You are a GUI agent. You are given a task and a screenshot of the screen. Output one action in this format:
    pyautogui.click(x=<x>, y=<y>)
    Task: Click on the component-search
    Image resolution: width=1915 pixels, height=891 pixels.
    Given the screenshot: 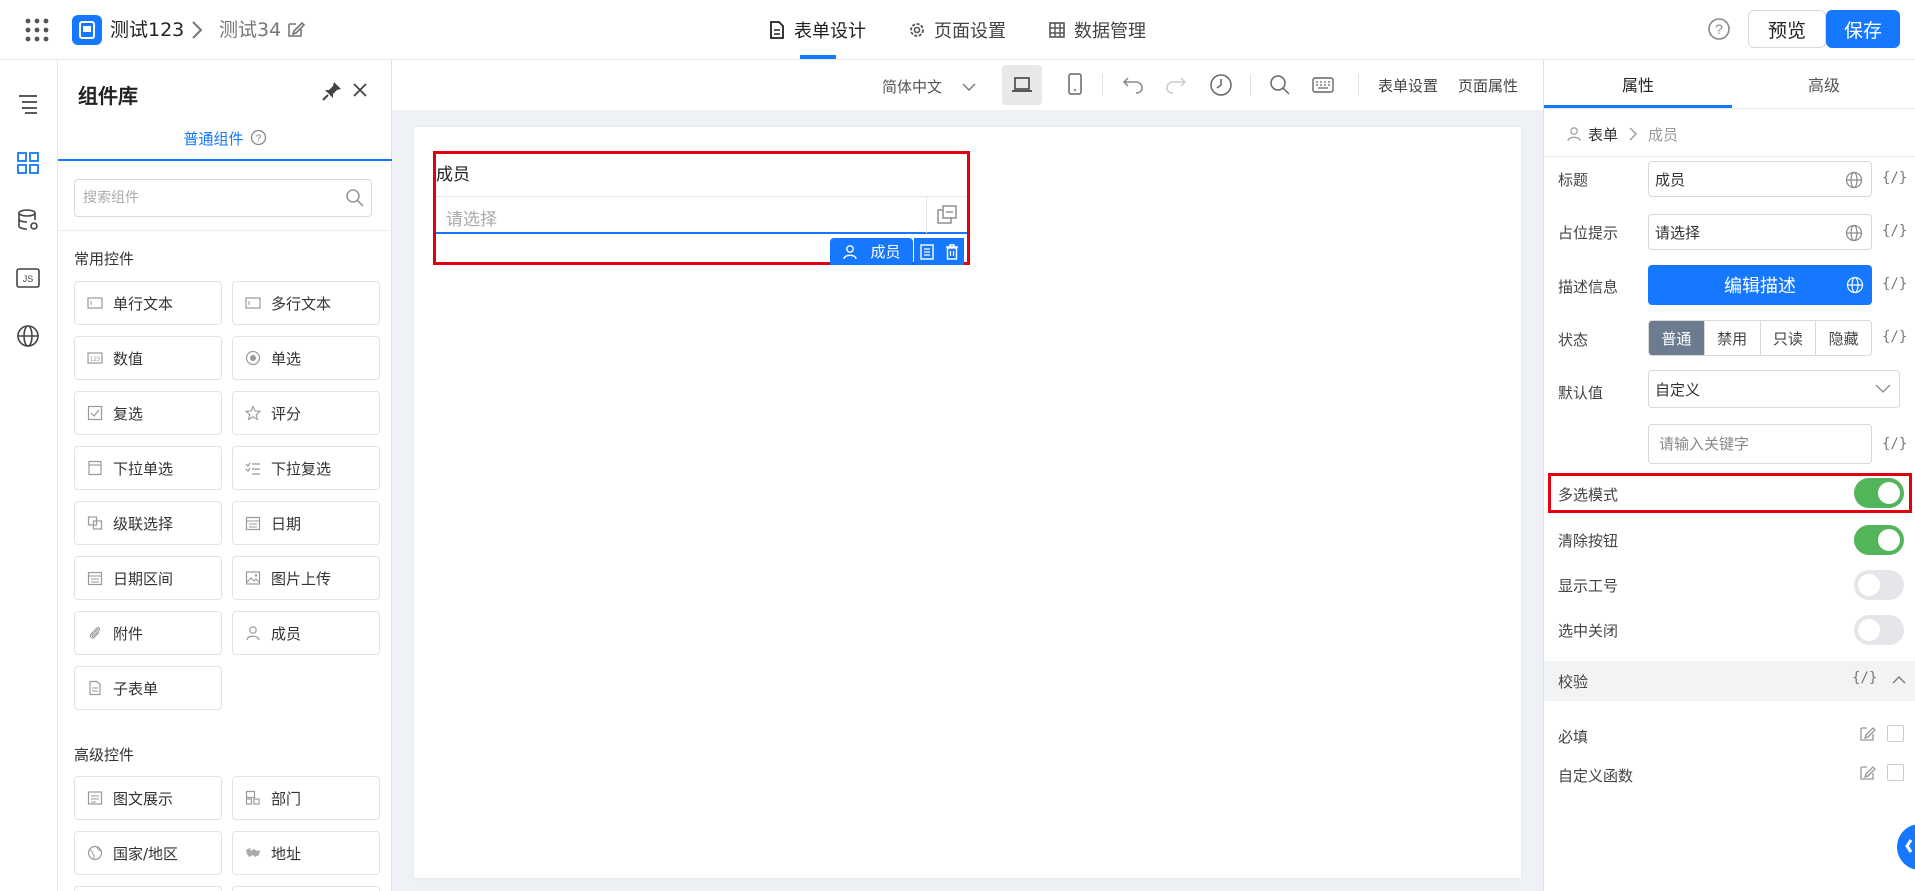 What is the action you would take?
    pyautogui.click(x=223, y=198)
    